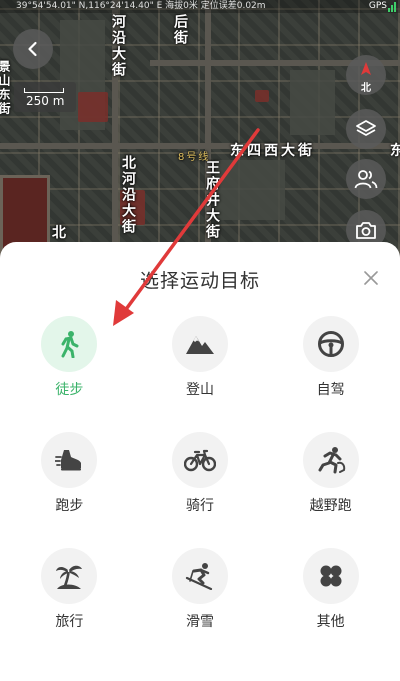 The height and width of the screenshot is (681, 400). What do you see at coordinates (199, 390) in the screenshot?
I see `activity-label: 登山` at bounding box center [199, 390].